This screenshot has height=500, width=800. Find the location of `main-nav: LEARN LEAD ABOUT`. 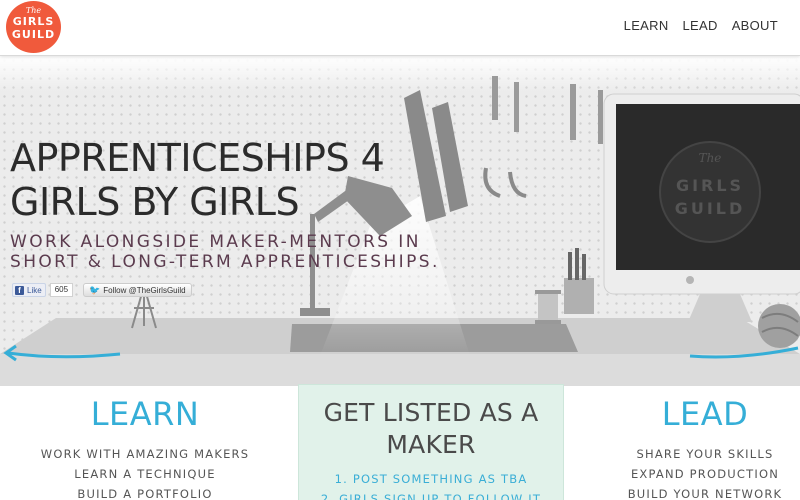

main-nav: LEARN LEAD ABOUT is located at coordinates (701, 25).